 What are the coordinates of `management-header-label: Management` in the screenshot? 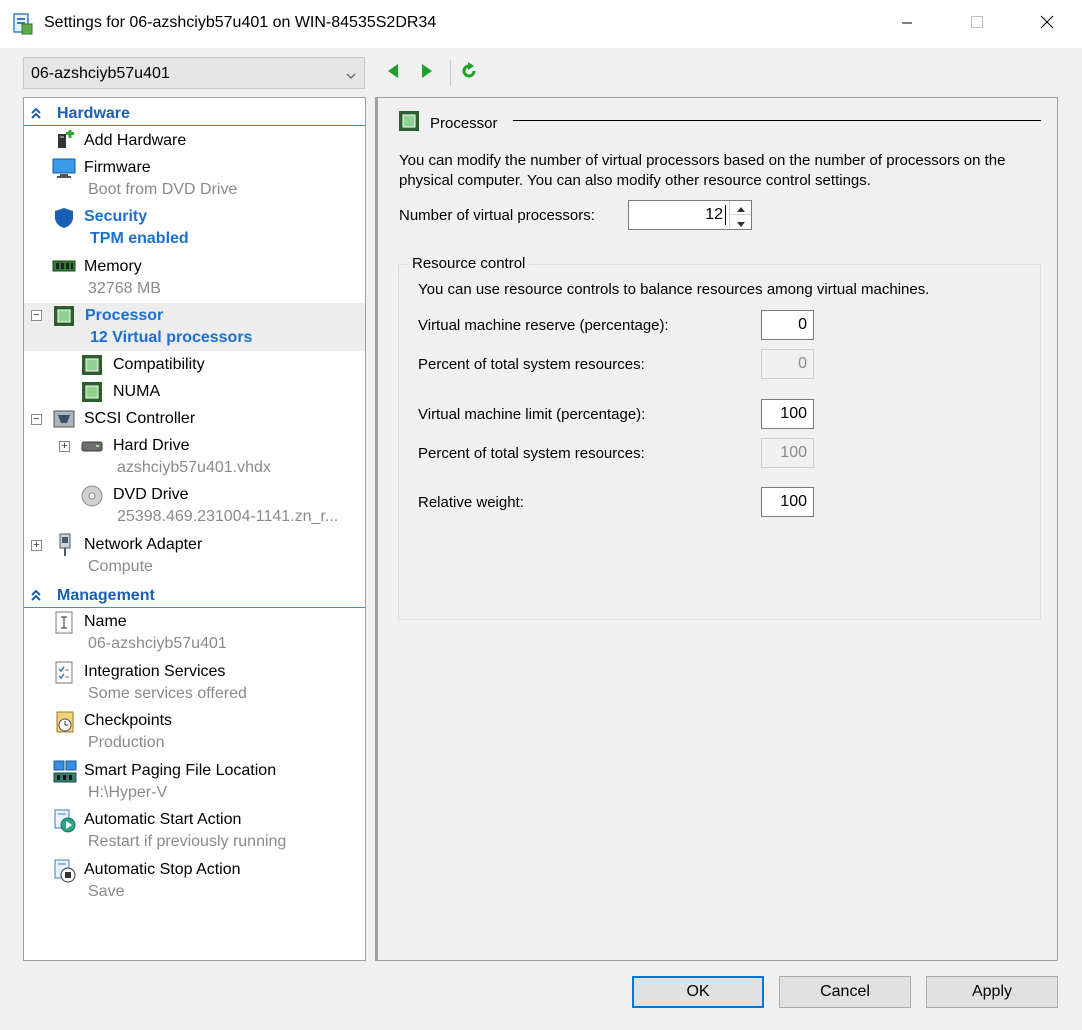 It's located at (106, 595).